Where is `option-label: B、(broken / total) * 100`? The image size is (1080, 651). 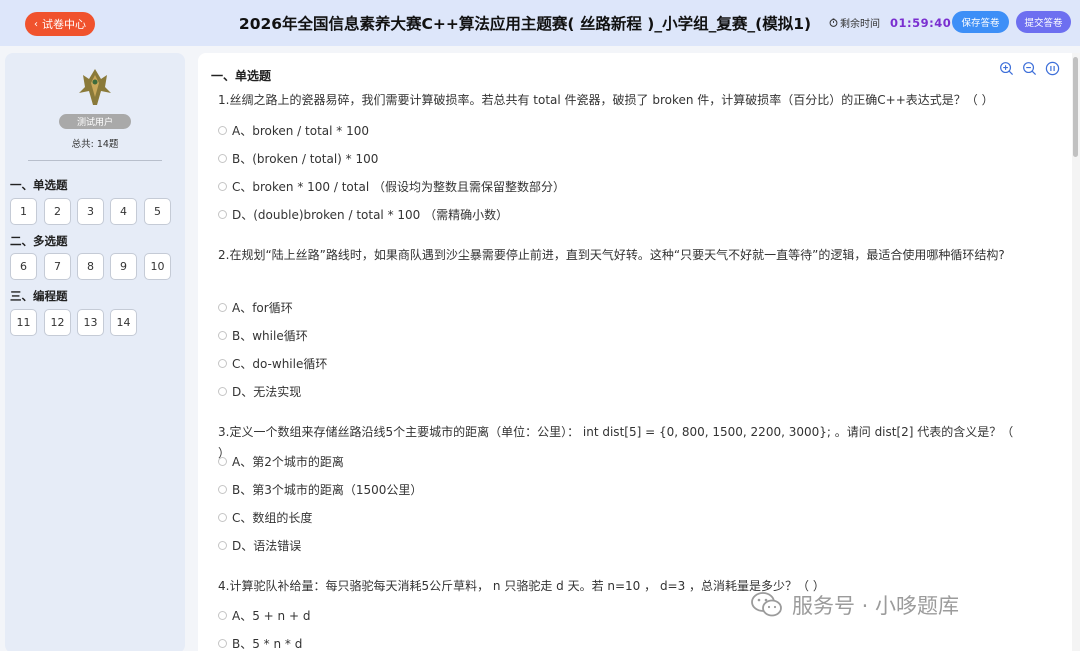
option-label: B、(broken / total) * 100 is located at coordinates (305, 159).